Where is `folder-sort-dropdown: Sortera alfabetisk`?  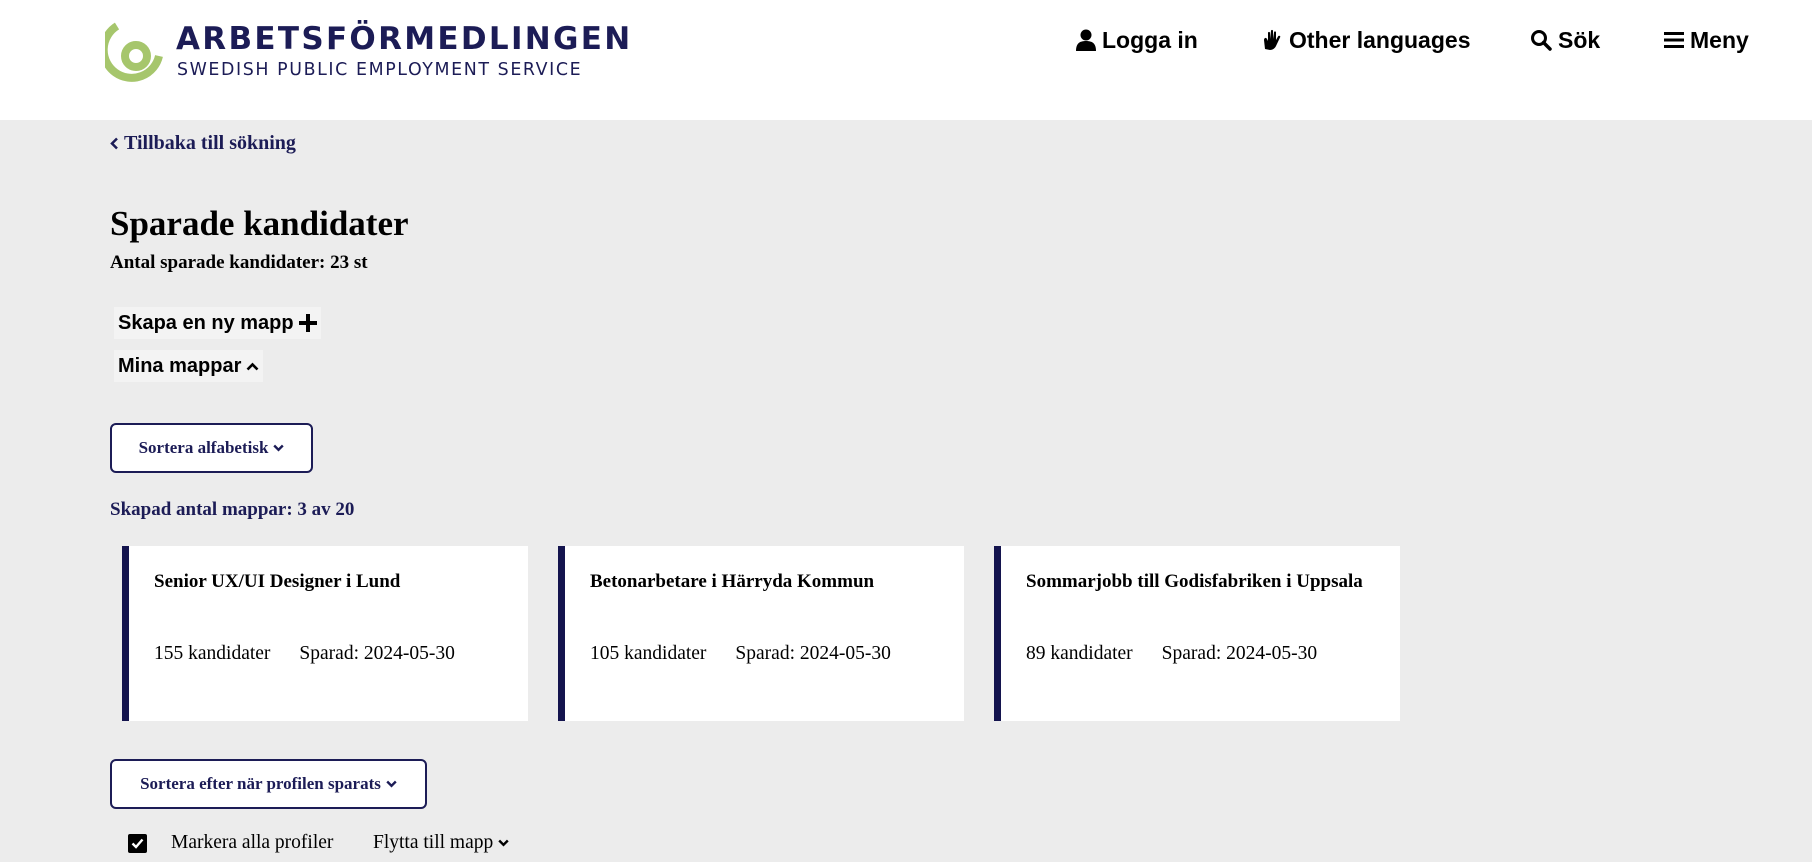
folder-sort-dropdown: Sortera alfabetisk is located at coordinates (211, 448).